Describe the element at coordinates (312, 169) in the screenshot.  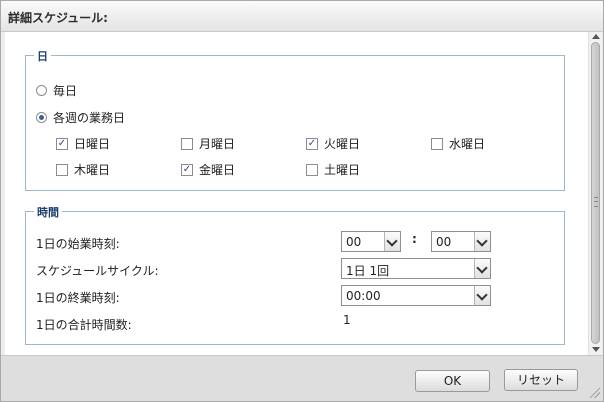
I see `checkbox-saturday-box` at that location.